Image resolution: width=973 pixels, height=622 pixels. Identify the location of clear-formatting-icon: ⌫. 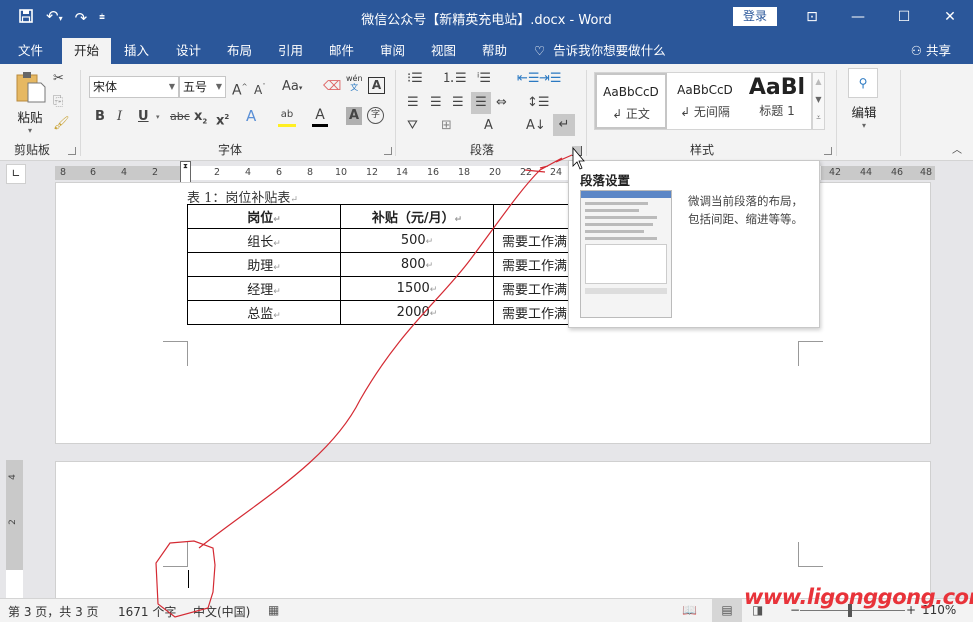
(332, 87).